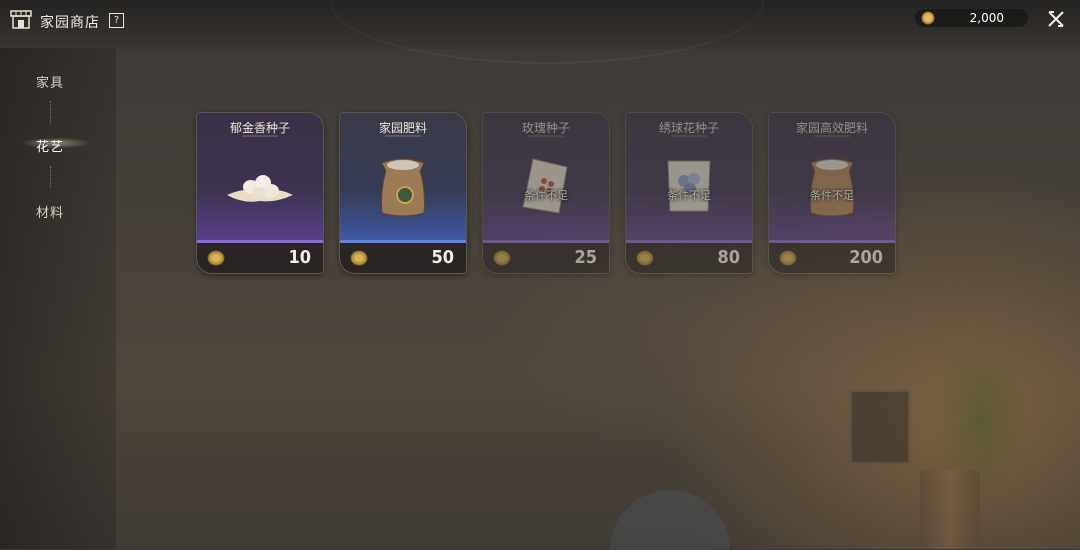 This screenshot has height=550, width=1080. I want to click on close-icon, so click(1056, 19).